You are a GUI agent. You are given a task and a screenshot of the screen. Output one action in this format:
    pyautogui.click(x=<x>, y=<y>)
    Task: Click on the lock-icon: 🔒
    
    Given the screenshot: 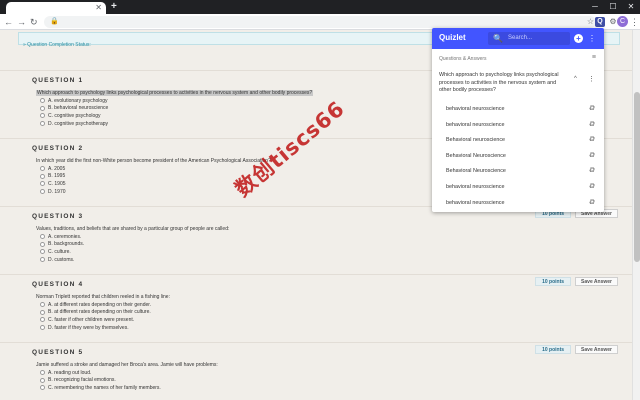 What is the action you would take?
    pyautogui.click(x=54, y=22)
    